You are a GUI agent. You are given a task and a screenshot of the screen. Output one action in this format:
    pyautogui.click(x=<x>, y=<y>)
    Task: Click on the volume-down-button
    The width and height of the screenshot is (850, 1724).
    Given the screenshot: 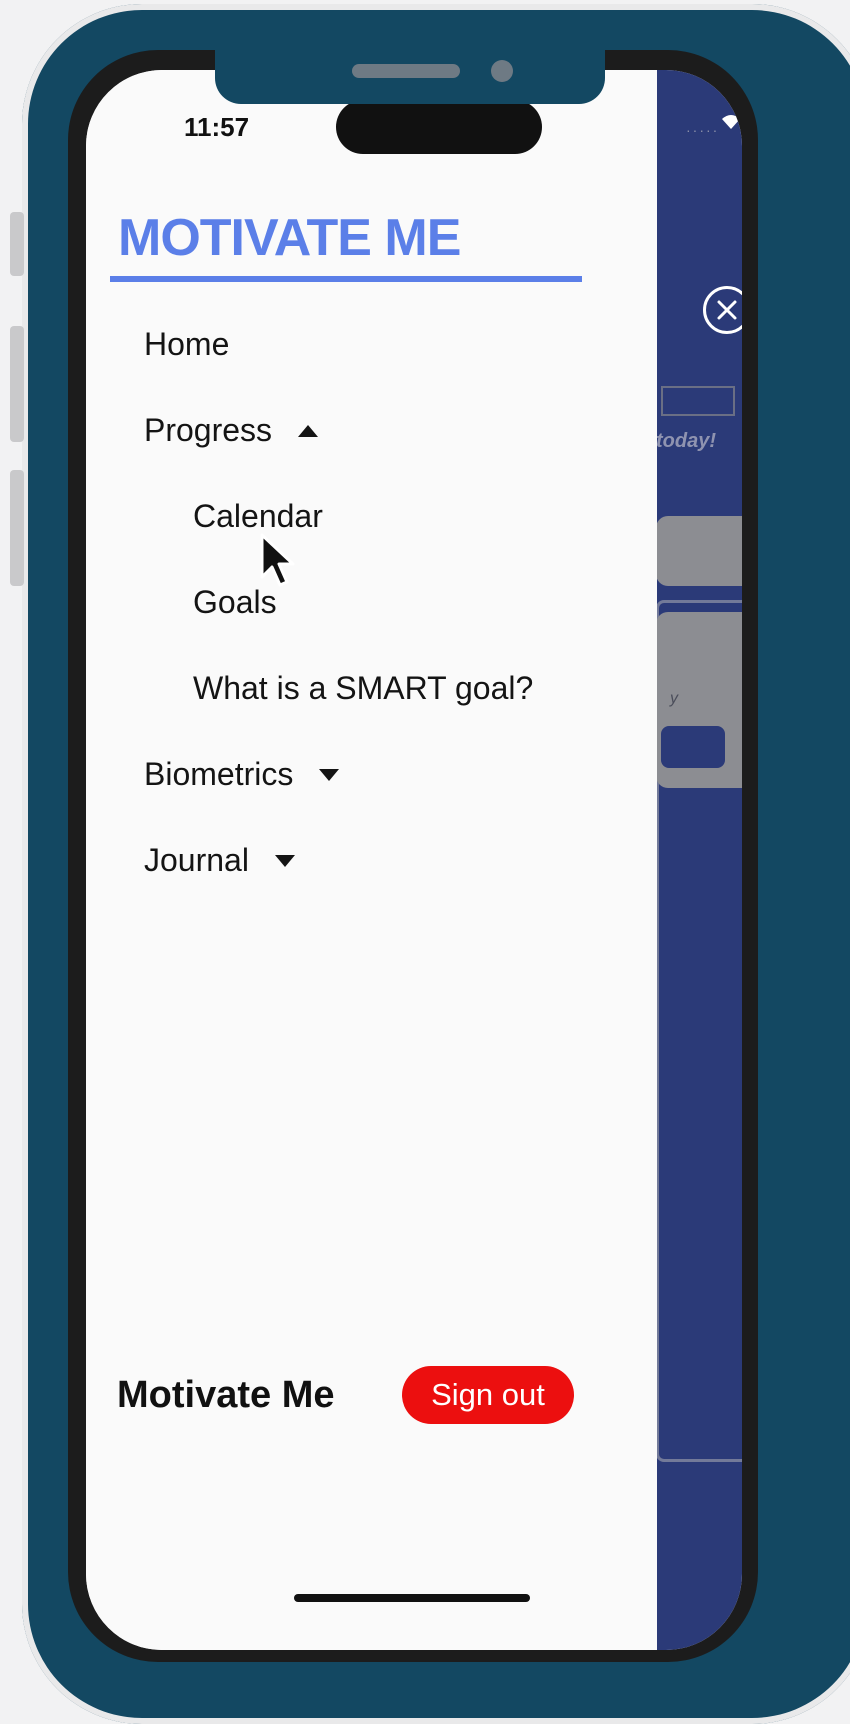 What is the action you would take?
    pyautogui.click(x=17, y=528)
    